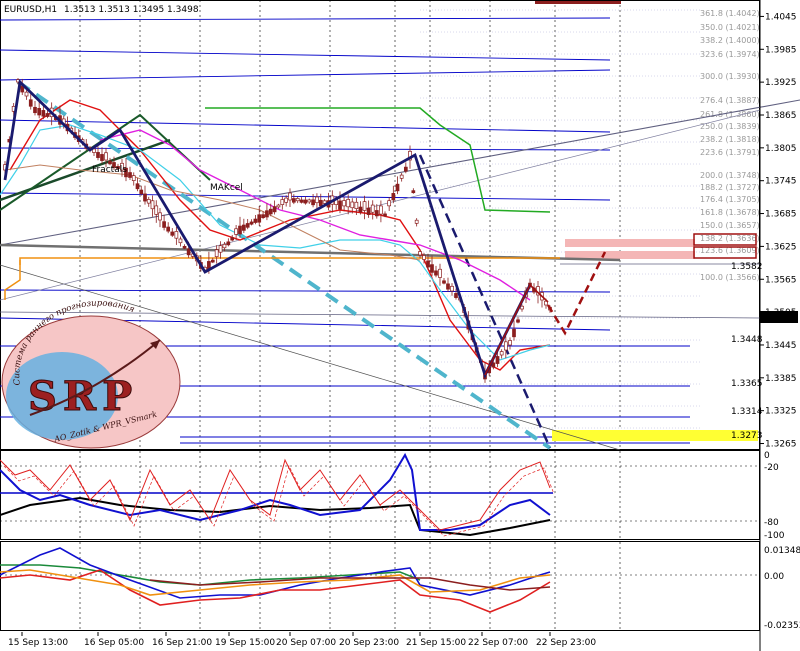  What do you see at coordinates (747, 412) in the screenshot?
I see `level-label: 1.3314` at bounding box center [747, 412].